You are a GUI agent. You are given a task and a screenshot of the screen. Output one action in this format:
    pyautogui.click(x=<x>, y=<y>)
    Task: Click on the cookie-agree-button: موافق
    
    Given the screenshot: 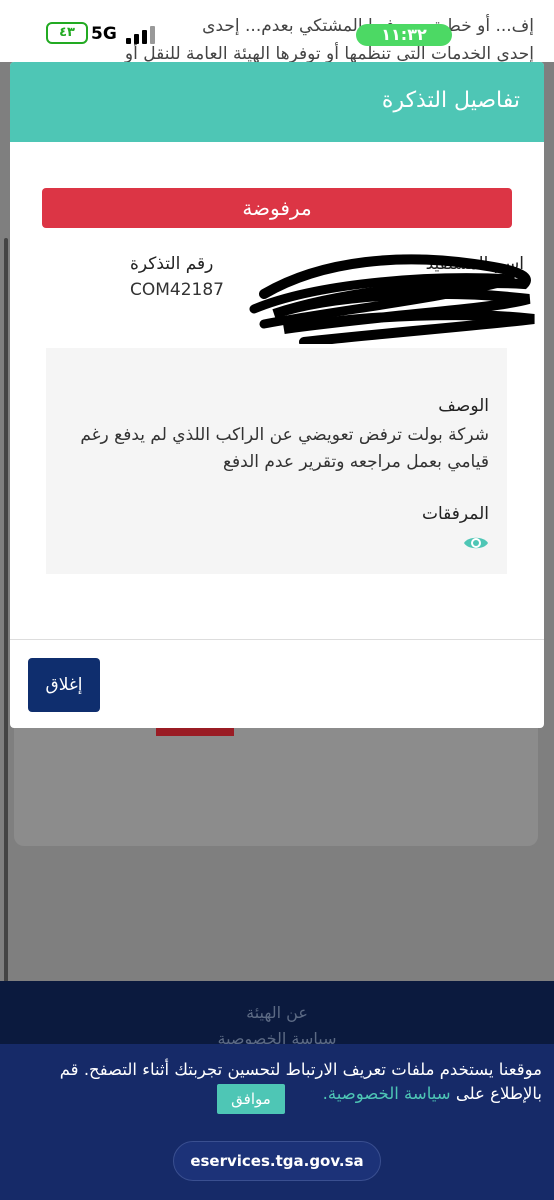 What is the action you would take?
    pyautogui.click(x=251, y=1099)
    